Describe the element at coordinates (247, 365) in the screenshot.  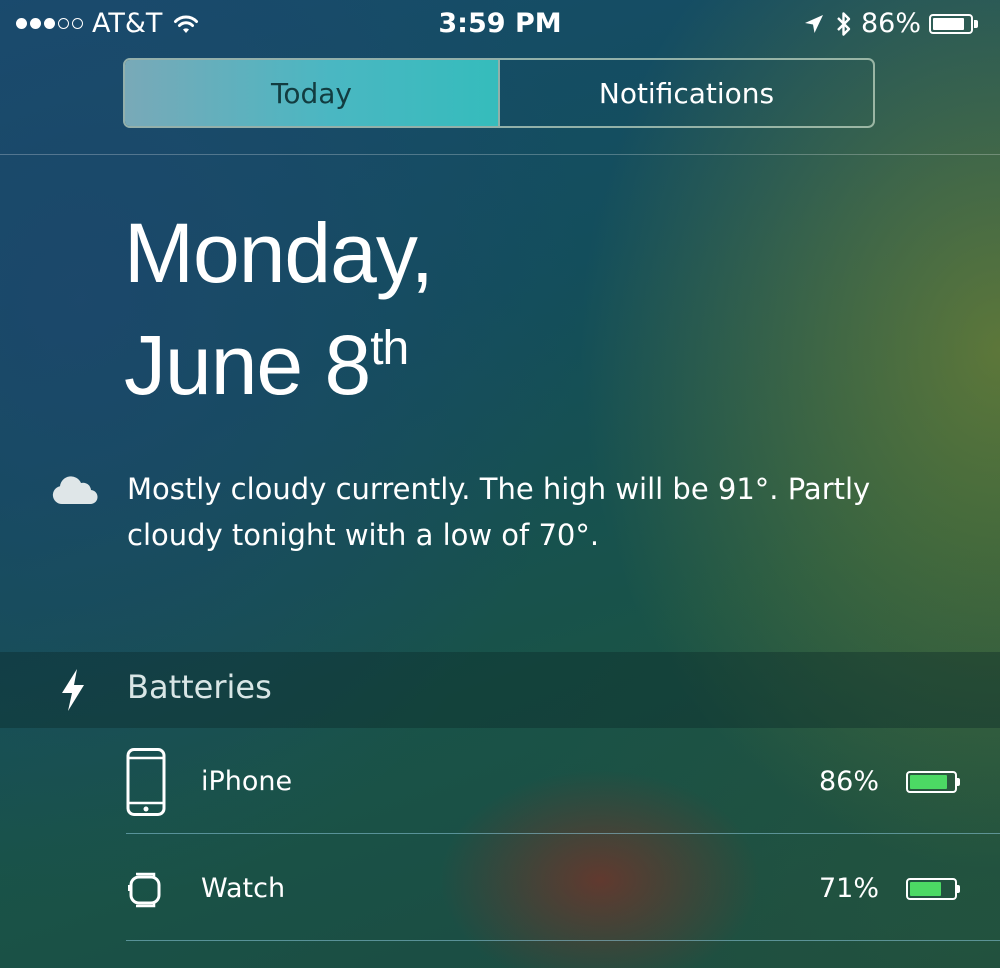
I see `date-text: June 8` at that location.